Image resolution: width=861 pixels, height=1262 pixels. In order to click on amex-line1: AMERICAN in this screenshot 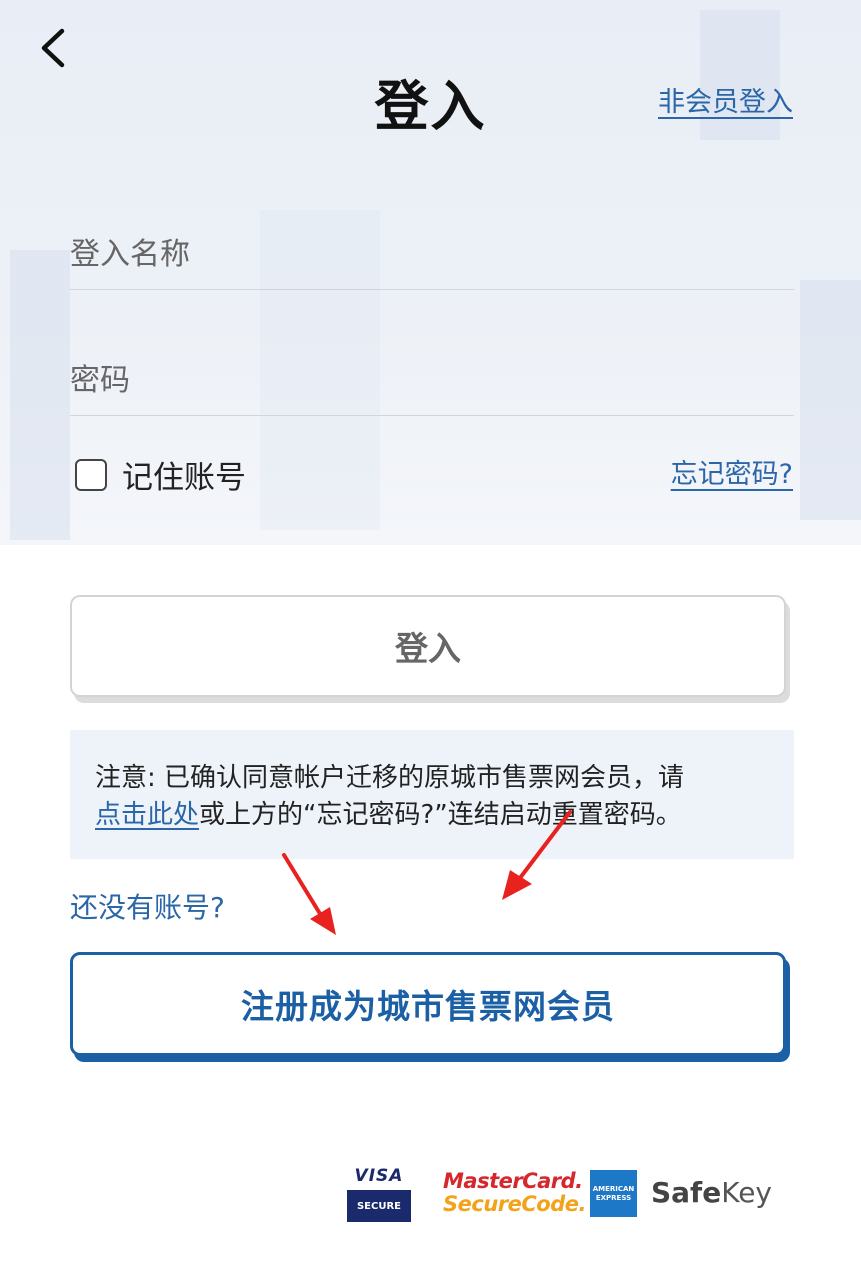, I will do `click(613, 1188)`.